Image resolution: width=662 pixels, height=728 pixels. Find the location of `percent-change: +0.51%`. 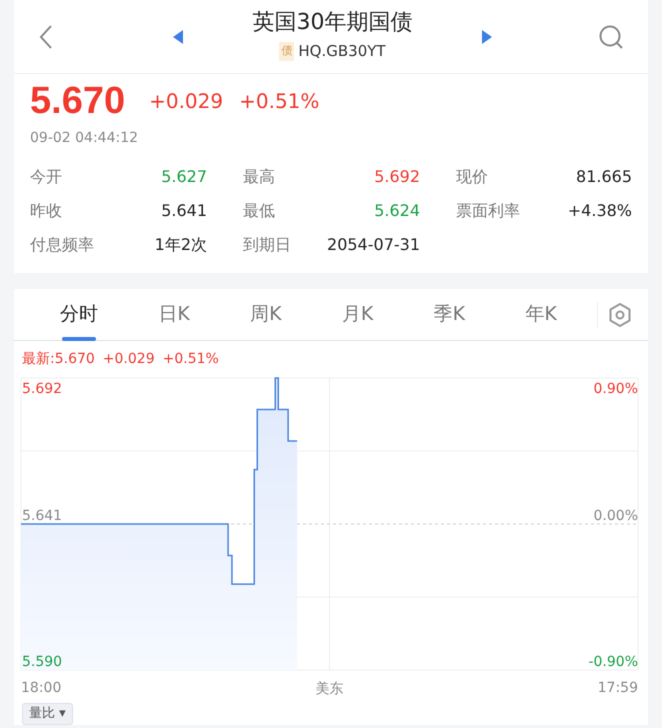

percent-change: +0.51% is located at coordinates (279, 101).